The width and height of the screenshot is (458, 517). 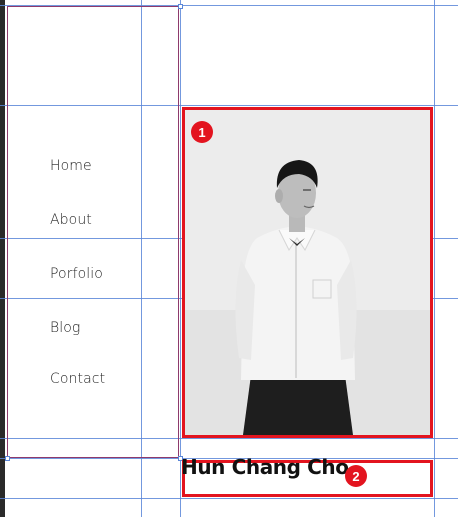 I want to click on canvas-edge, so click(x=2, y=258).